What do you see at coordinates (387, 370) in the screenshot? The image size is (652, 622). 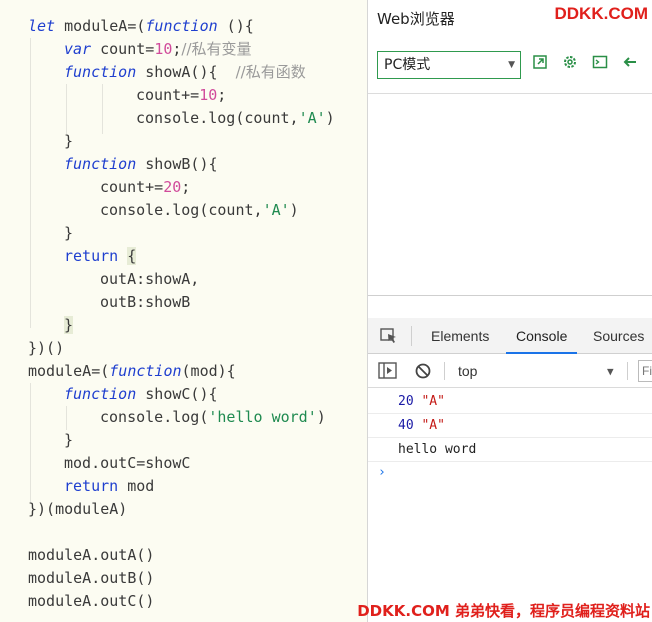 I see `sidebar-toggle-icon` at bounding box center [387, 370].